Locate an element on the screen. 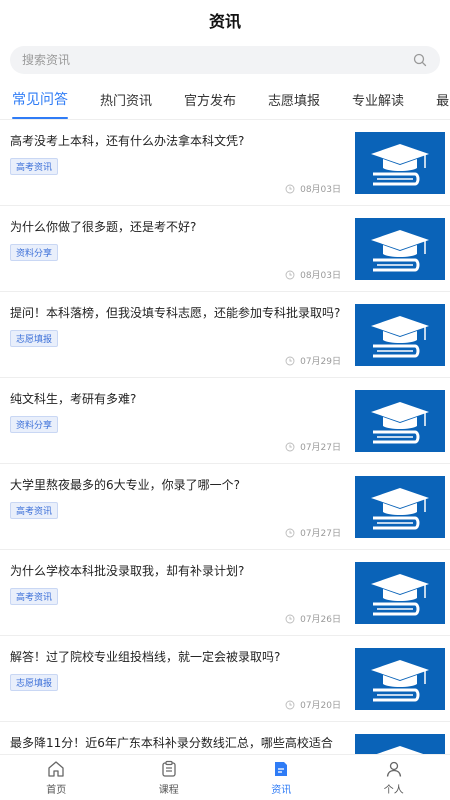  news-icon is located at coordinates (281, 769).